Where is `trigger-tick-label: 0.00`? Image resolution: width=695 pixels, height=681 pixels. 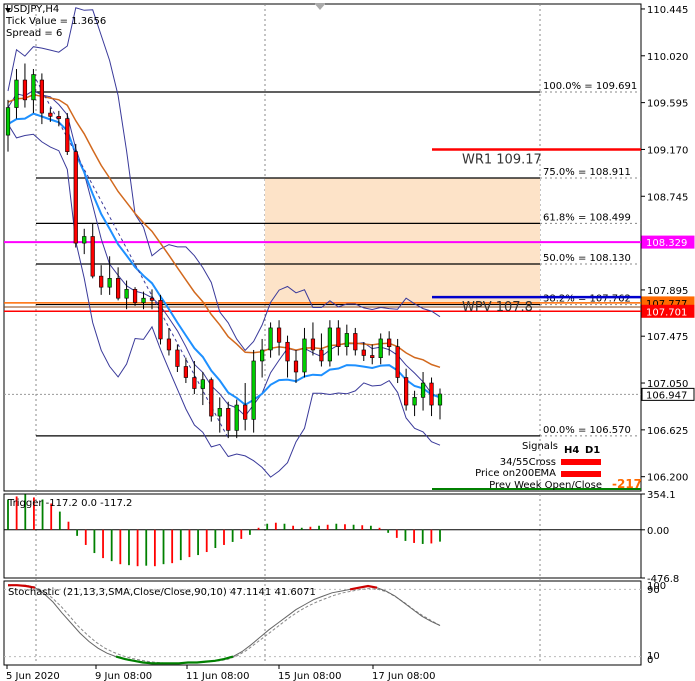
trigger-tick-label: 0.00 is located at coordinates (658, 531).